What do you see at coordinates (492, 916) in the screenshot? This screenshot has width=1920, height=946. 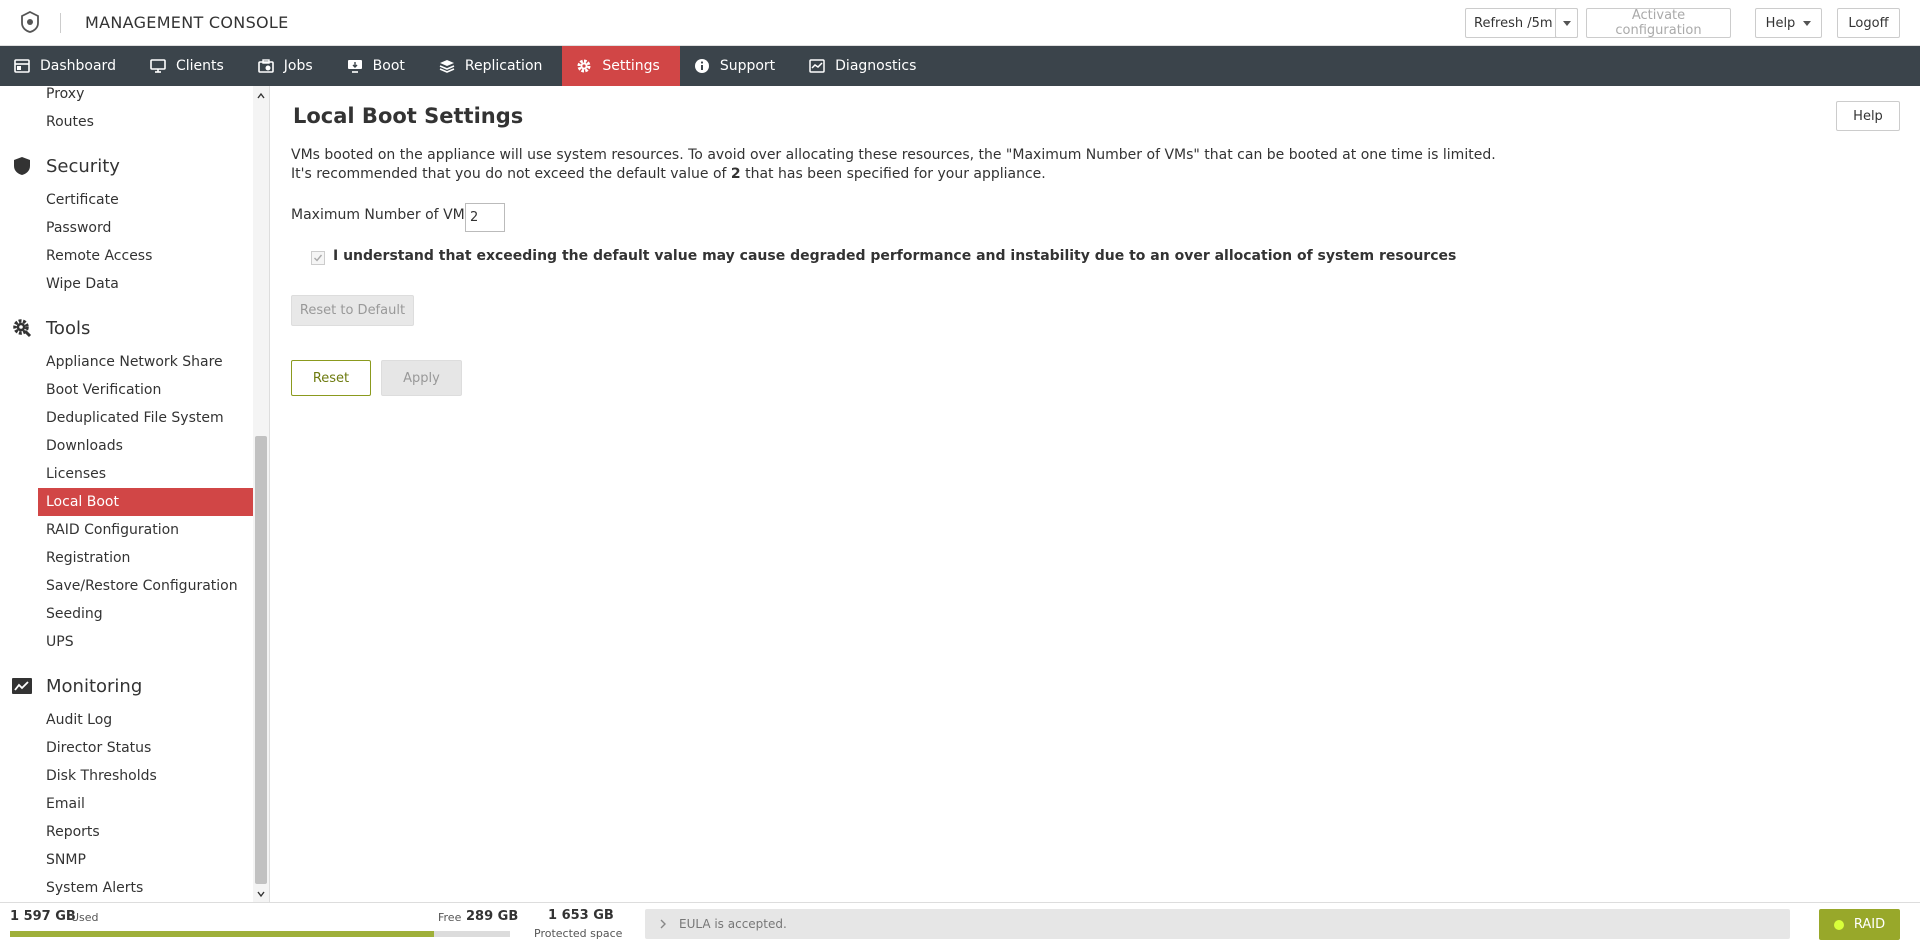 I see `free-value: 289 GB` at bounding box center [492, 916].